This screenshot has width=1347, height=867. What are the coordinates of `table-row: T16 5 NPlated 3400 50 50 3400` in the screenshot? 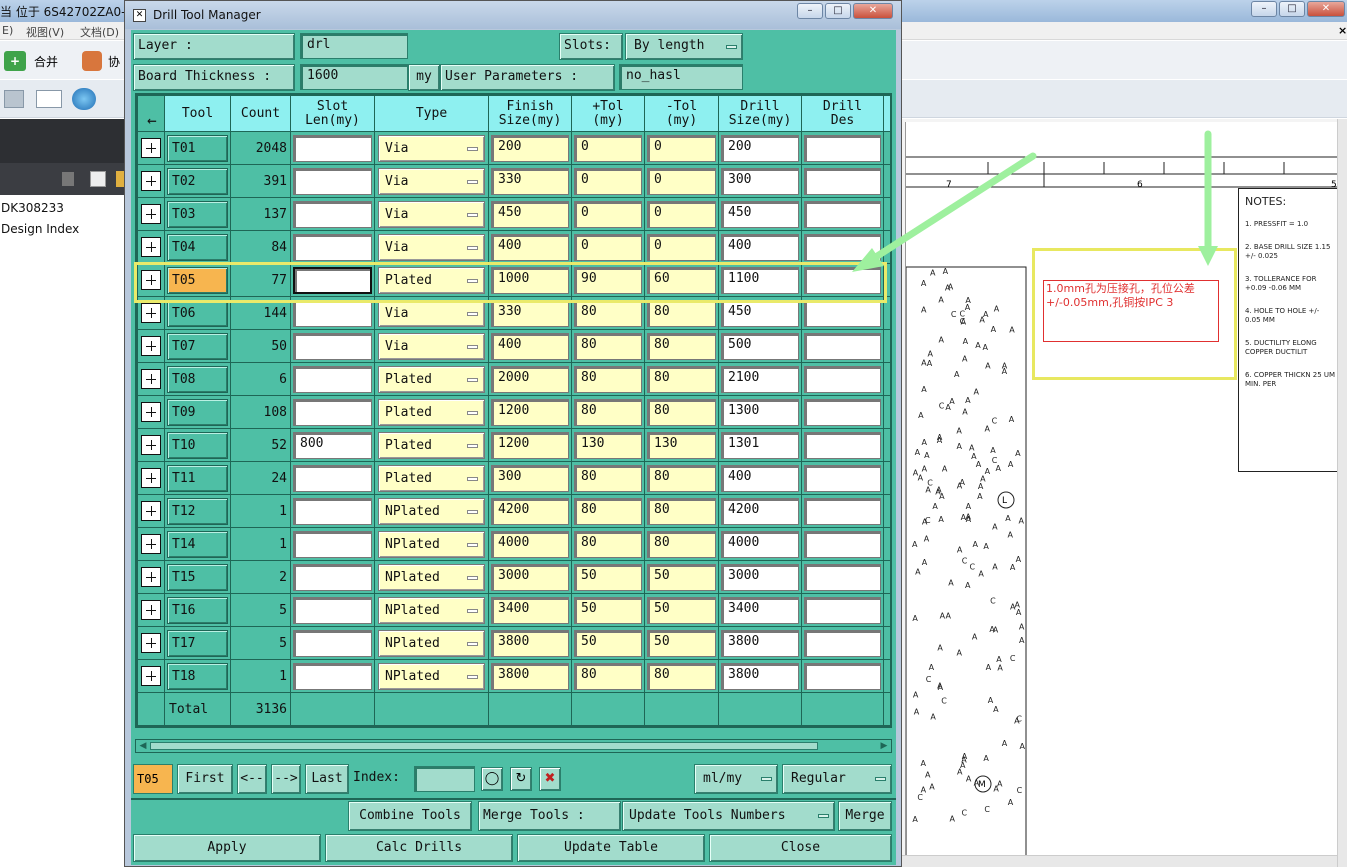 It's located at (513, 610).